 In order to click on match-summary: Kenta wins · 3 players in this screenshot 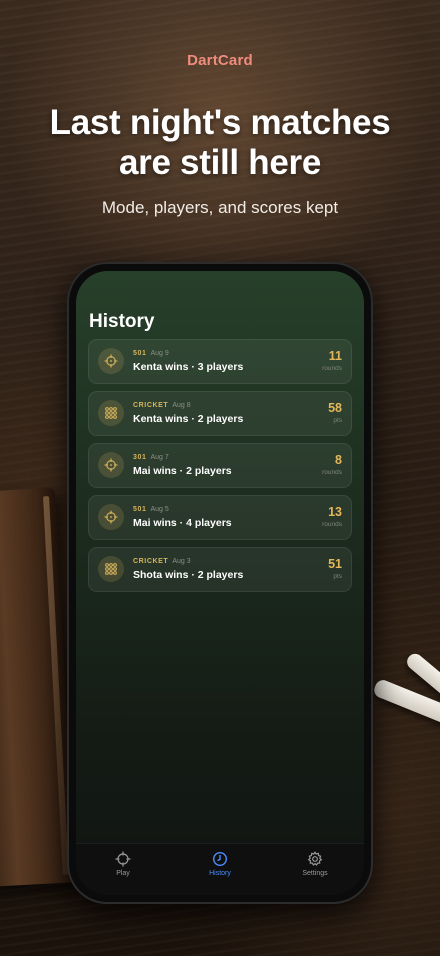, I will do `click(188, 367)`.